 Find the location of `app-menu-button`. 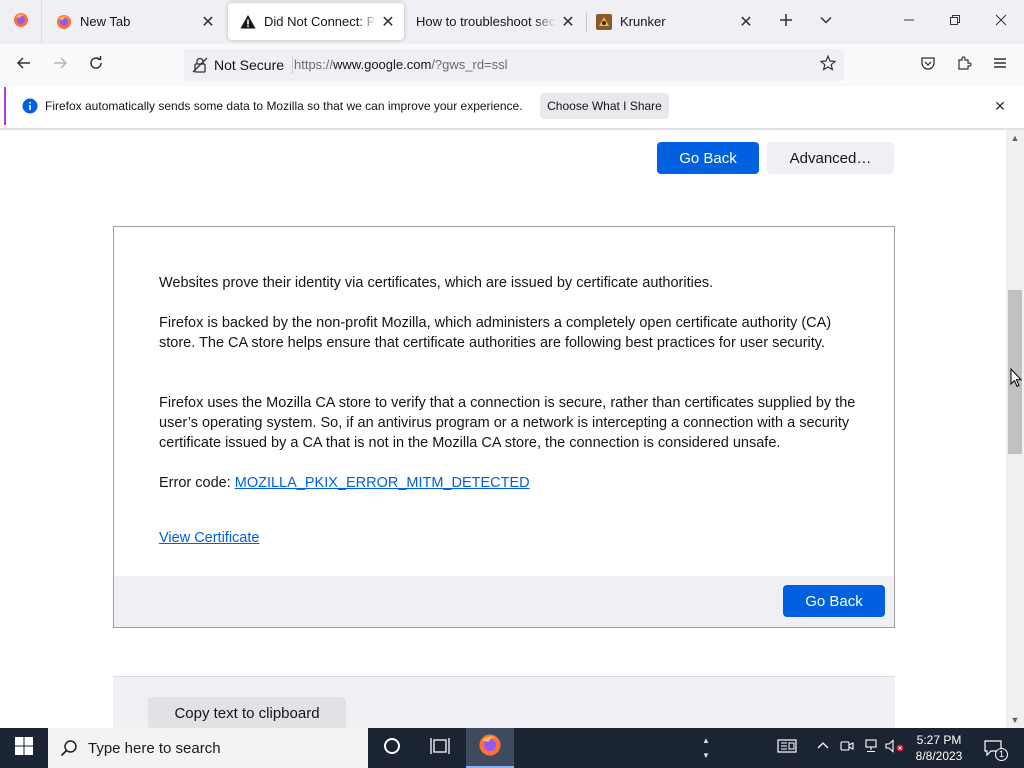

app-menu-button is located at coordinates (1000, 65).